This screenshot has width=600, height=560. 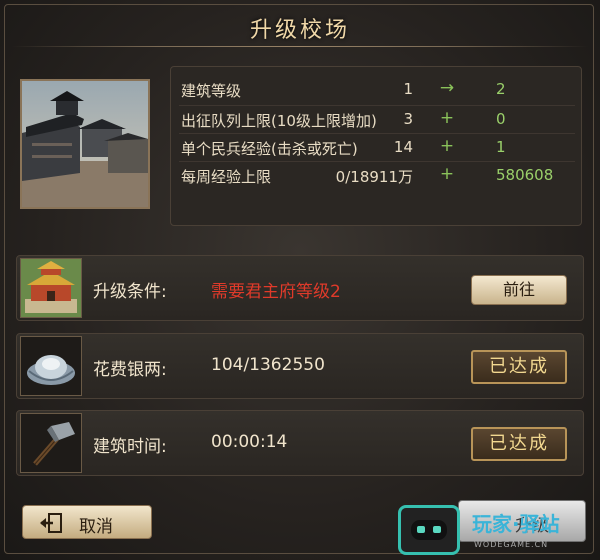 I want to click on silver-ingot-icon, so click(x=51, y=366).